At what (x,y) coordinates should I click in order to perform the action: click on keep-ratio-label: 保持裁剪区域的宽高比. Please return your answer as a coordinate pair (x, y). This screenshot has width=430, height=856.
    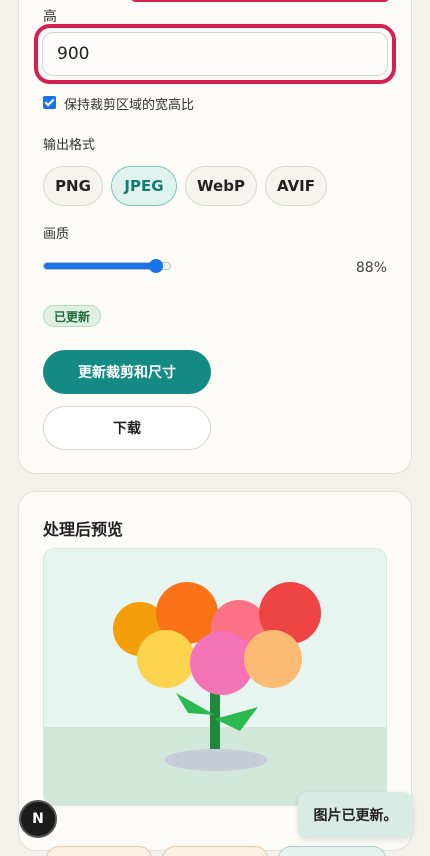
    Looking at the image, I should click on (129, 105).